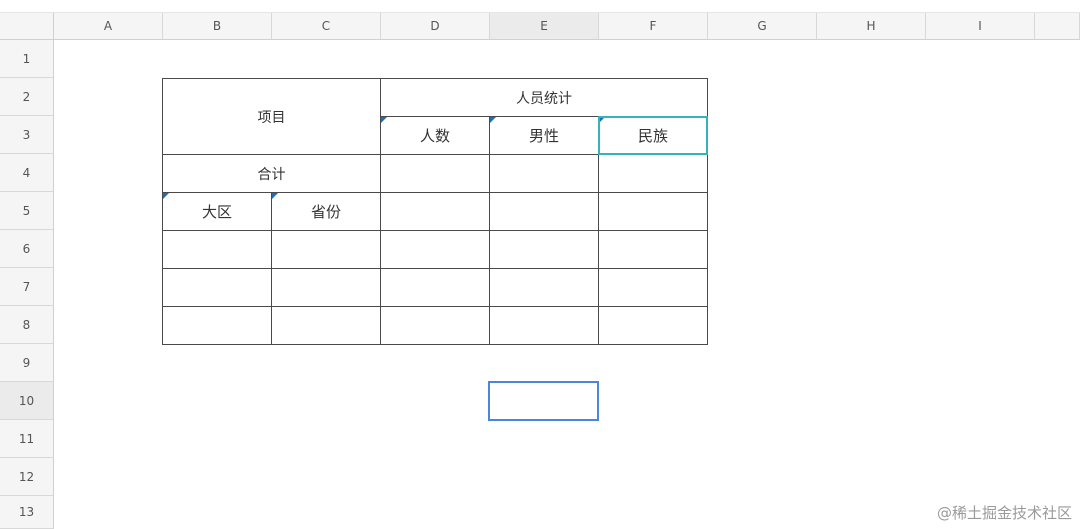 The image size is (1080, 529). Describe the element at coordinates (435, 173) in the screenshot. I see `cell-d4` at that location.